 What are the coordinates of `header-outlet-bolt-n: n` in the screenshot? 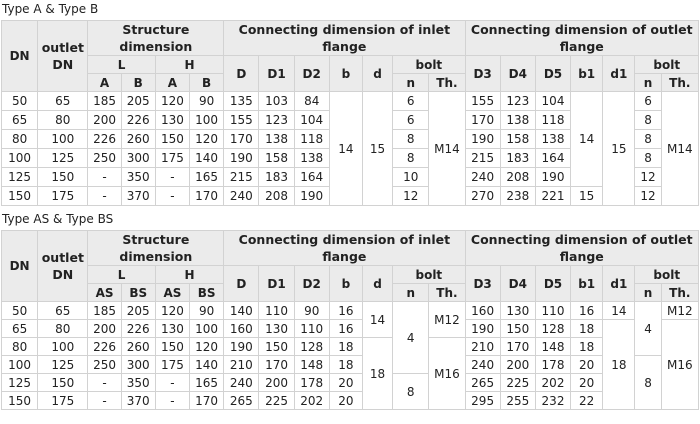 It's located at (648, 82).